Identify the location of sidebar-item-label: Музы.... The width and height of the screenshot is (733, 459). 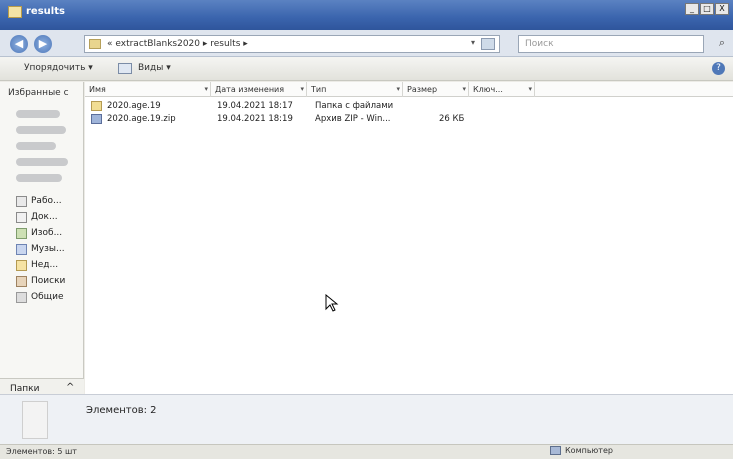
(48, 249).